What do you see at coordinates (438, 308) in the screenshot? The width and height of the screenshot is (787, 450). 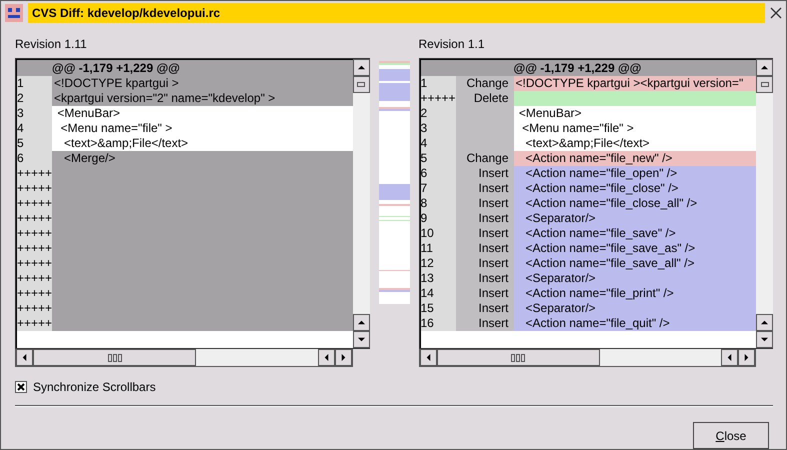 I see `line-number: 15` at bounding box center [438, 308].